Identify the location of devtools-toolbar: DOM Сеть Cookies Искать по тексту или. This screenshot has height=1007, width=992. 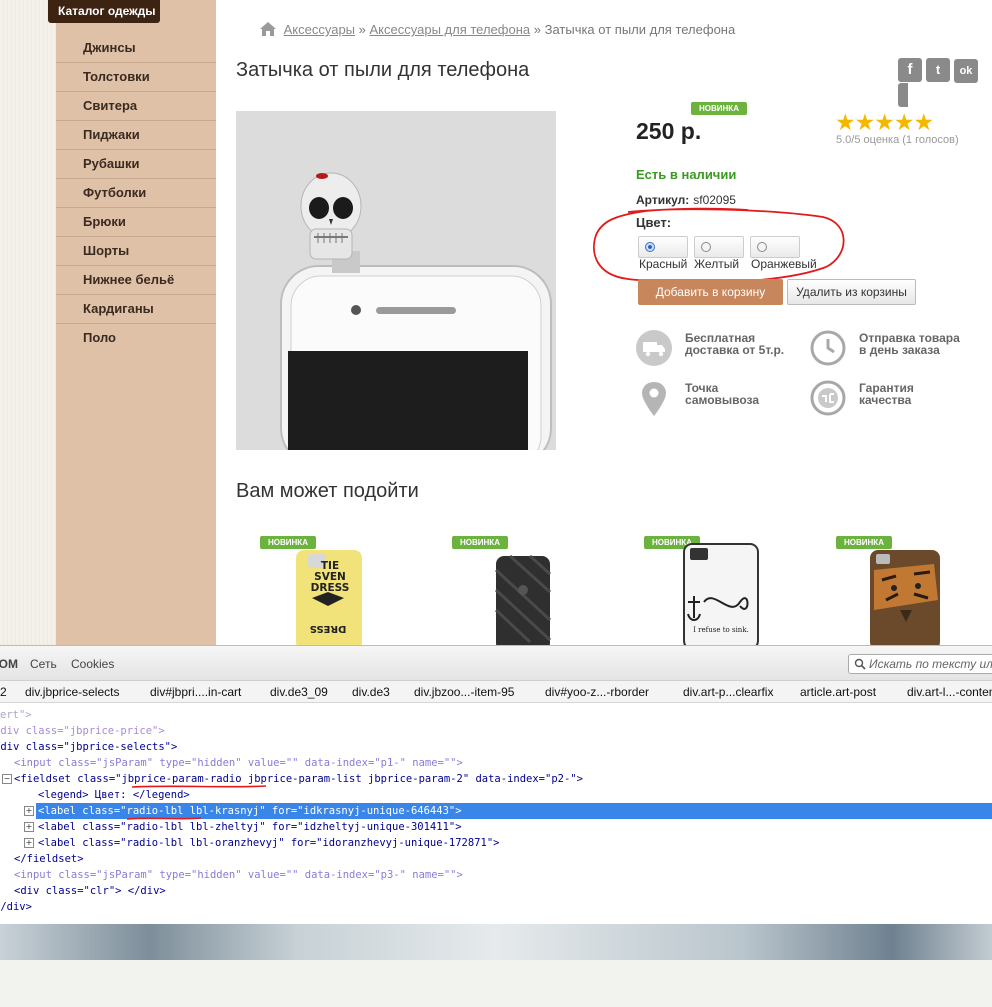
(496, 663).